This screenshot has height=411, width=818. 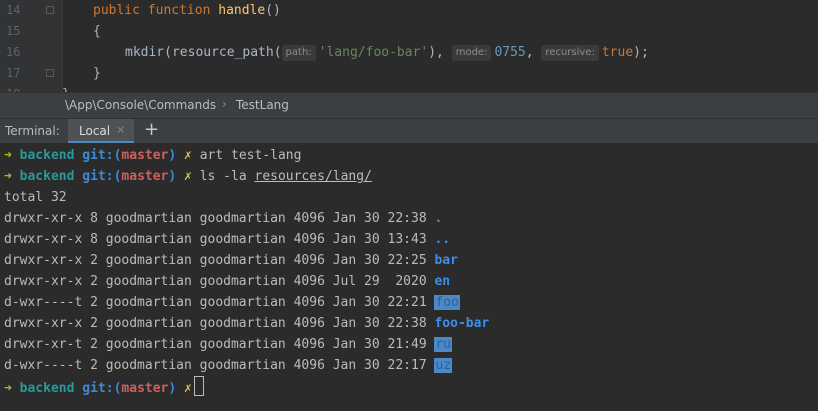 What do you see at coordinates (447, 302) in the screenshot?
I see `listing-name-highlighted: foo` at bounding box center [447, 302].